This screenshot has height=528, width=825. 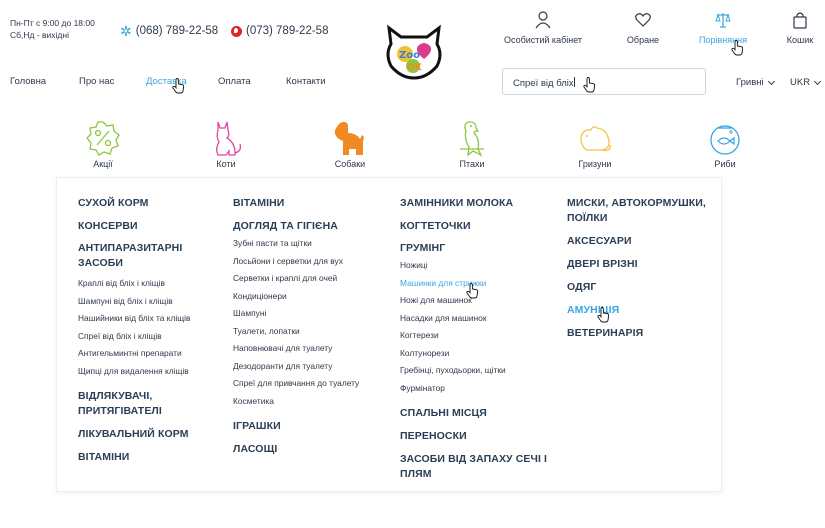 What do you see at coordinates (306, 81) in the screenshot?
I see `nav-contacts: Контакти` at bounding box center [306, 81].